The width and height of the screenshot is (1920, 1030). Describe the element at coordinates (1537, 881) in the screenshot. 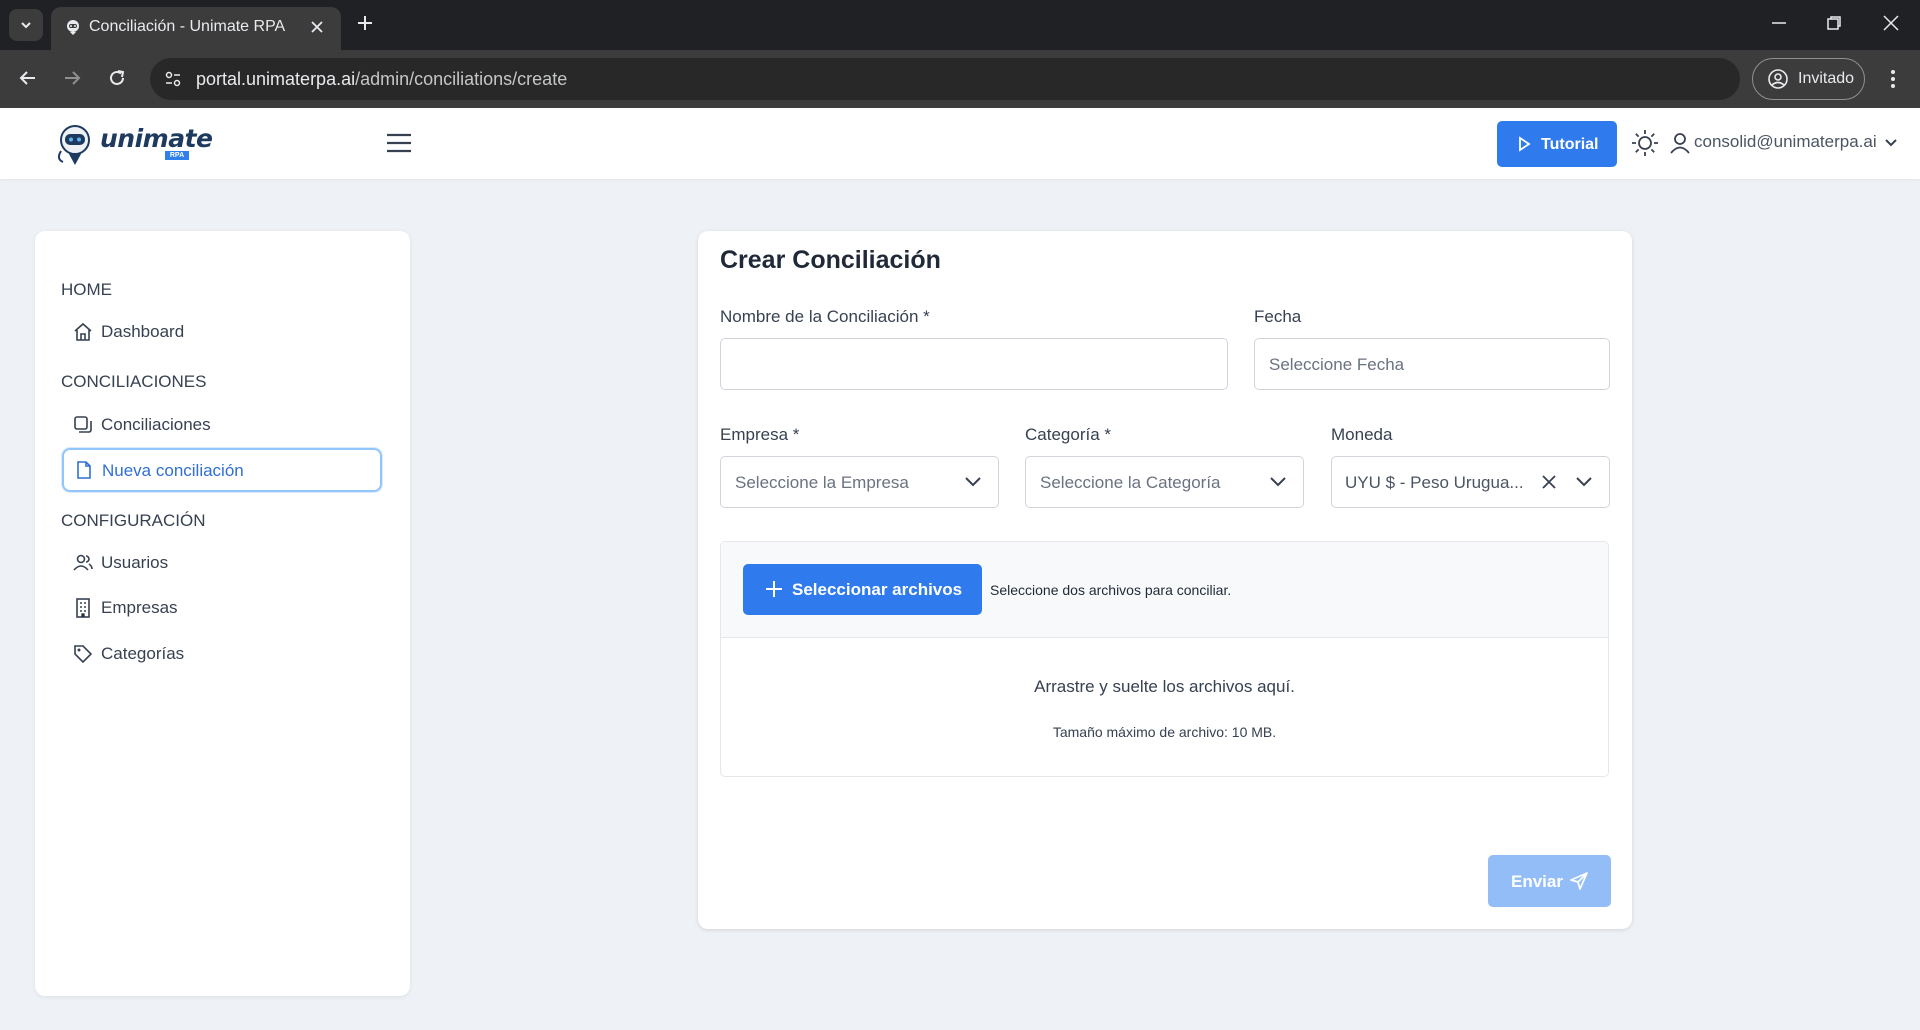

I see `submit-label: Enviar` at that location.